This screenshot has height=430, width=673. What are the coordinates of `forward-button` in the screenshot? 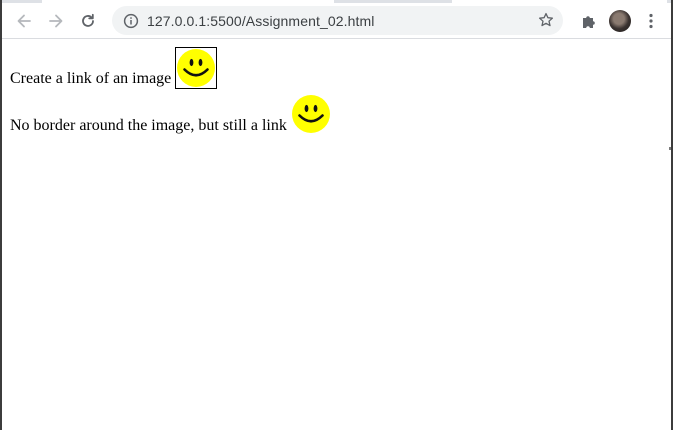 It's located at (56, 21).